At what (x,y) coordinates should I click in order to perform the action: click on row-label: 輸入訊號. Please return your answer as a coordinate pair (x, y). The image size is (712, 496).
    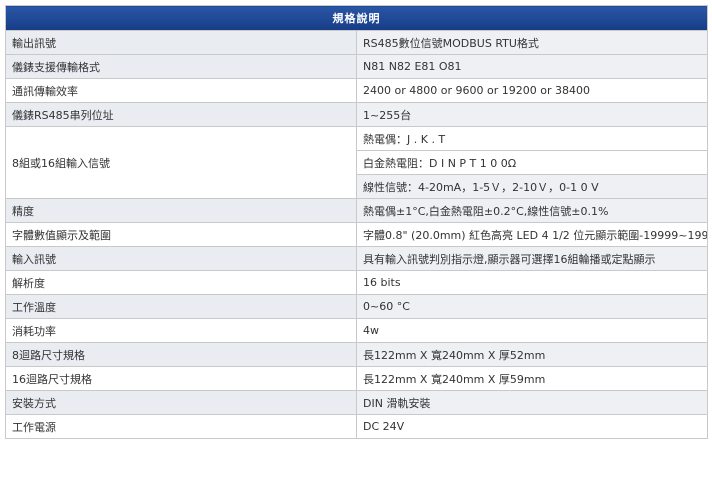
    Looking at the image, I should click on (181, 258).